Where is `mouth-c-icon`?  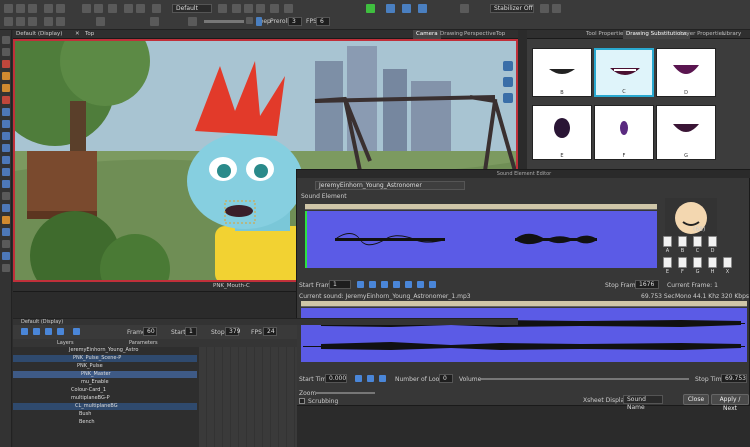
mouth-c-icon is located at coordinates (697, 241).